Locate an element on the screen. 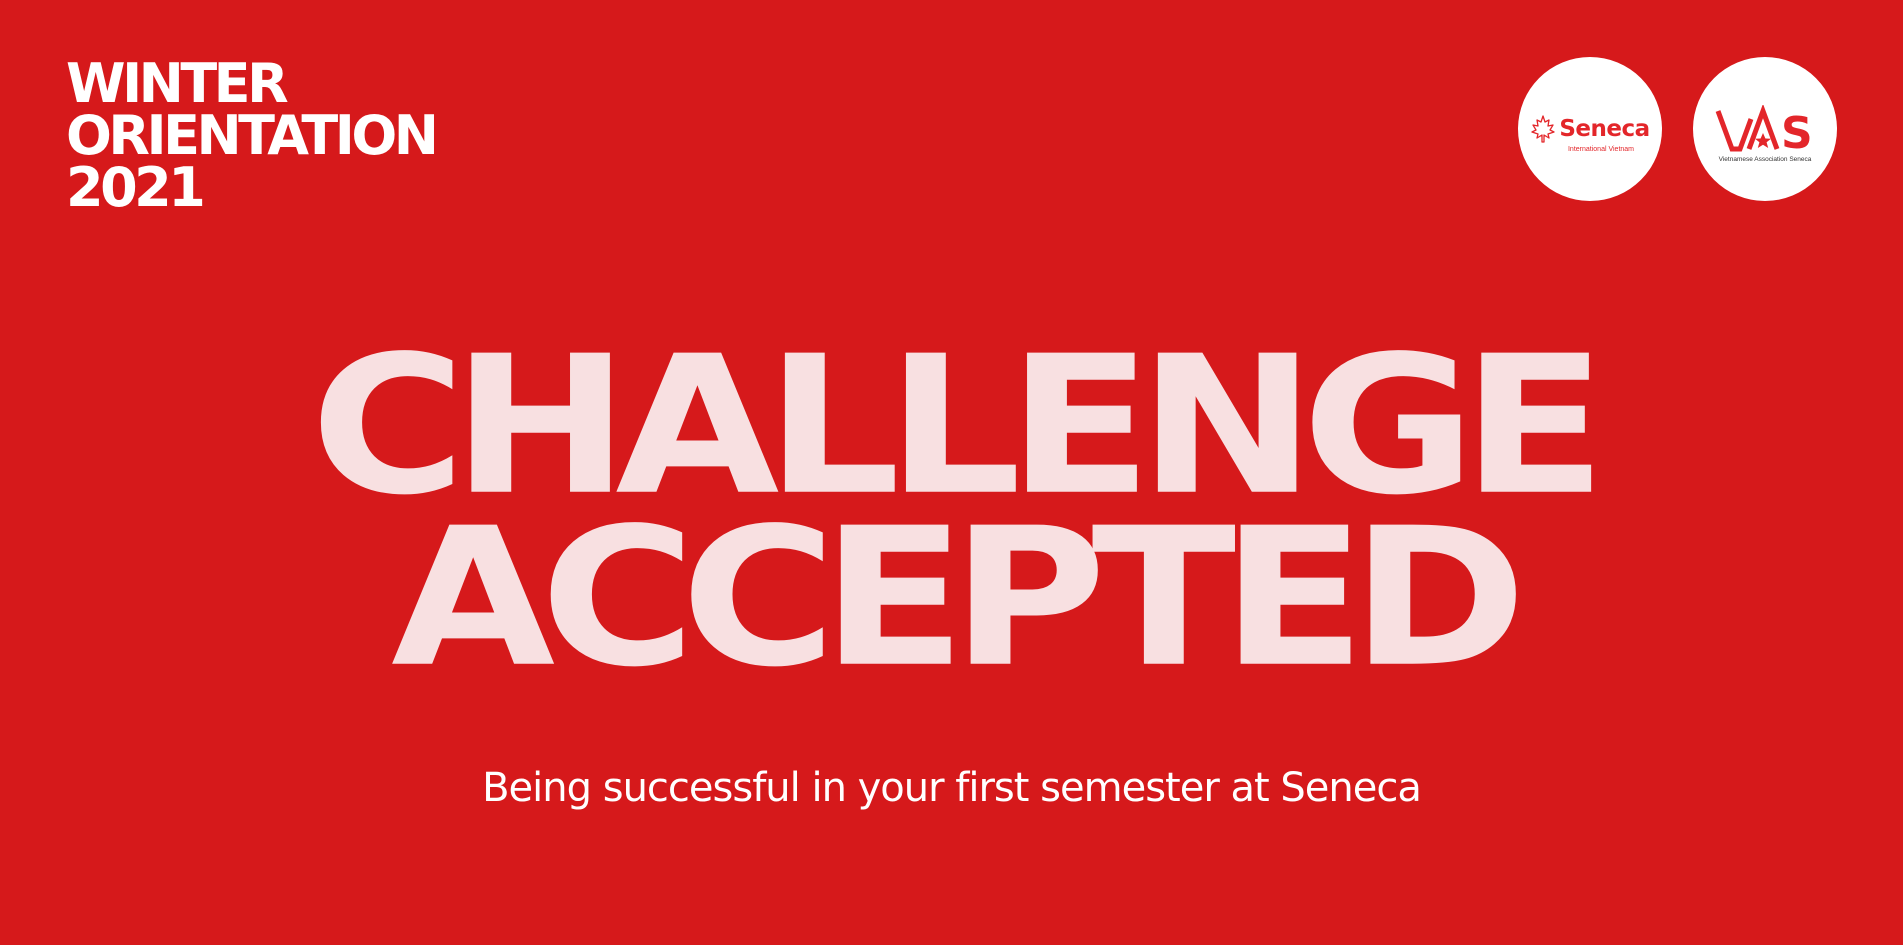  vas-logo-subtitle: Vietnamese Association Seneca is located at coordinates (1765, 159).